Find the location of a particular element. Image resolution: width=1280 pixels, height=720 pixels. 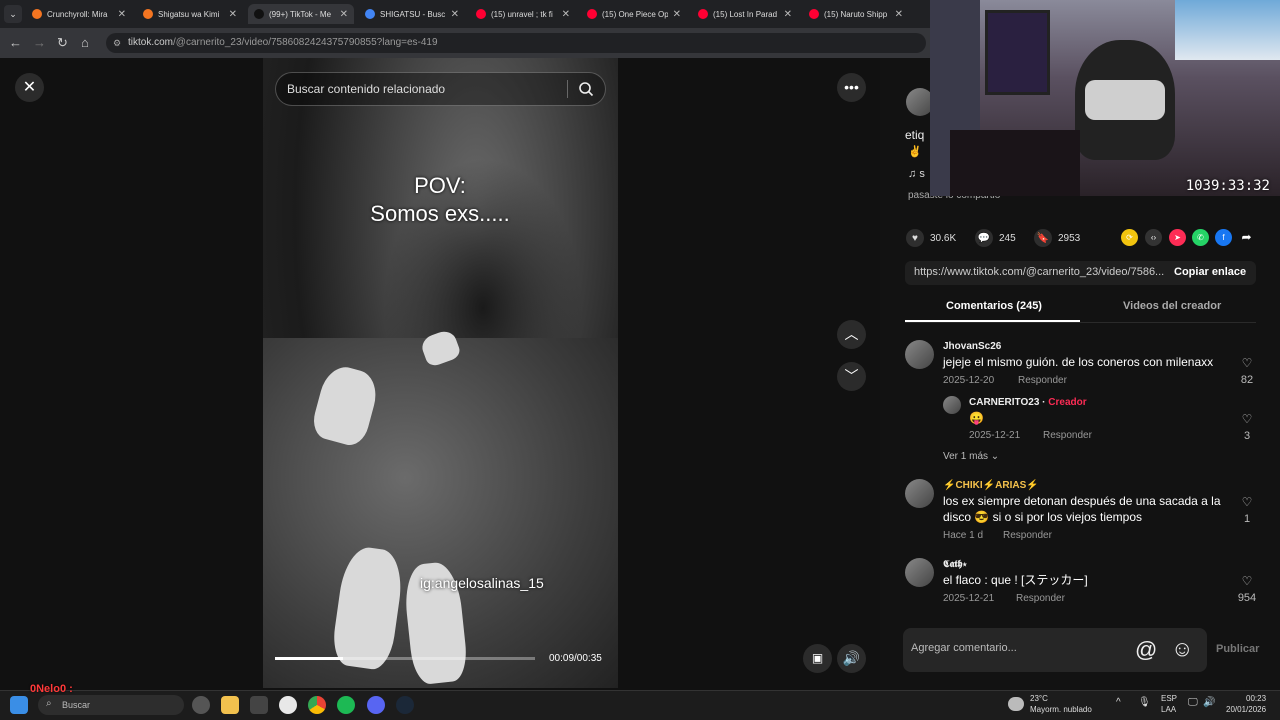

browser-tab: (99+) TikTok - Me ✕ is located at coordinates (301, 14).